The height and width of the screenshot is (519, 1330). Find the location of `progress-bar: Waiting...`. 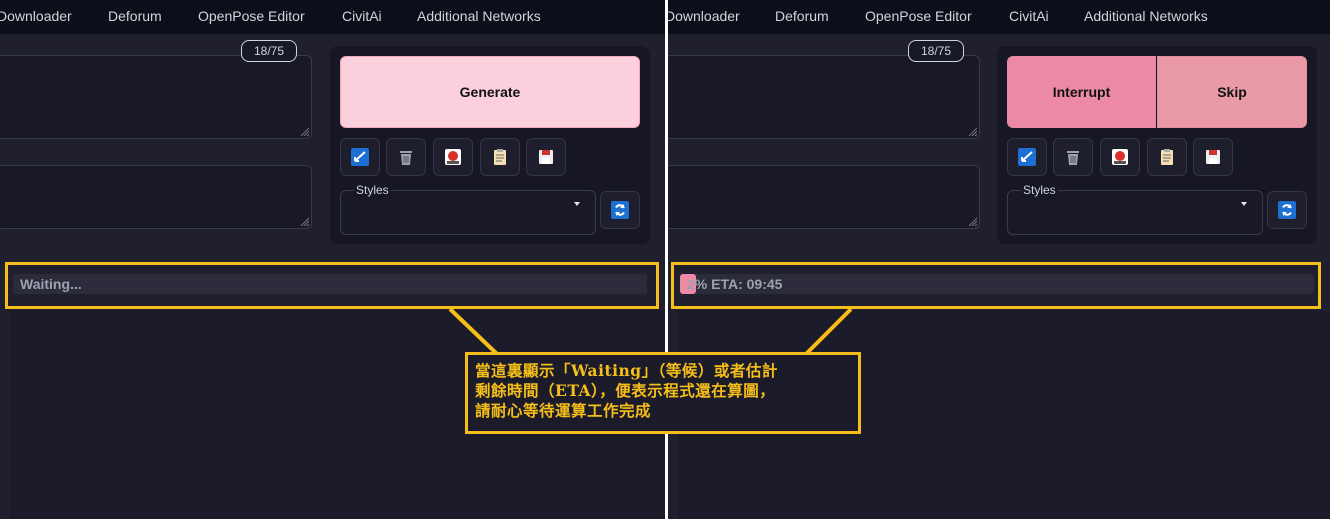

progress-bar: Waiting... is located at coordinates (330, 284).